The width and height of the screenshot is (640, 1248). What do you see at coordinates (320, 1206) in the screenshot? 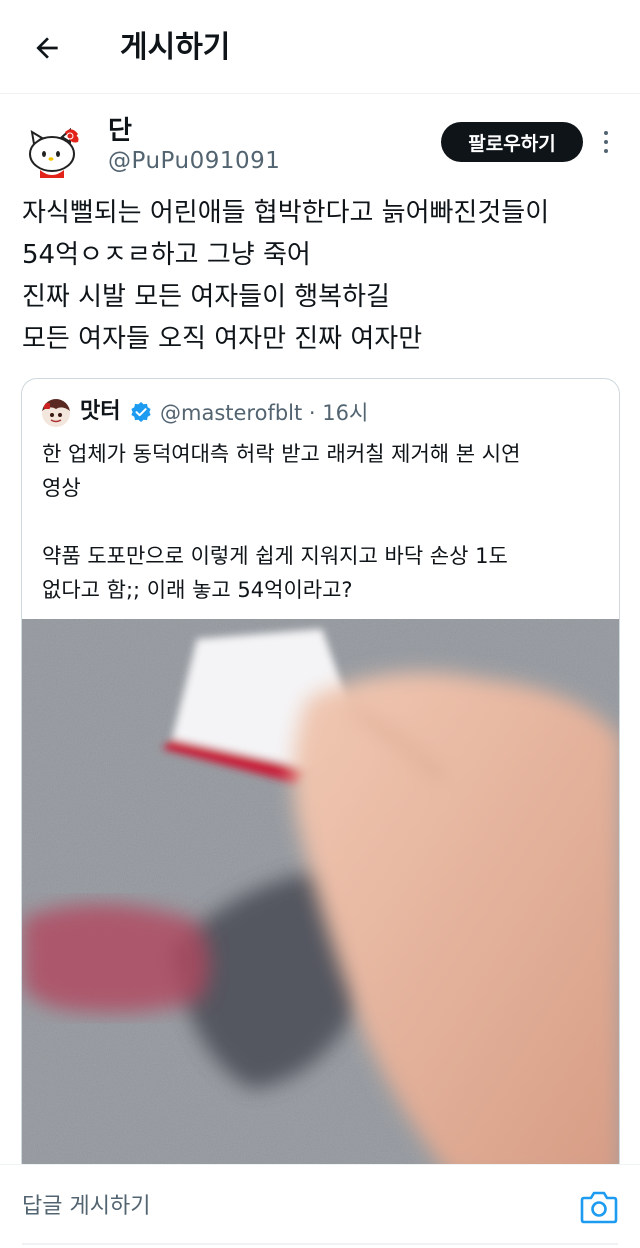
I see `reply-bar: 답글 게시하기` at bounding box center [320, 1206].